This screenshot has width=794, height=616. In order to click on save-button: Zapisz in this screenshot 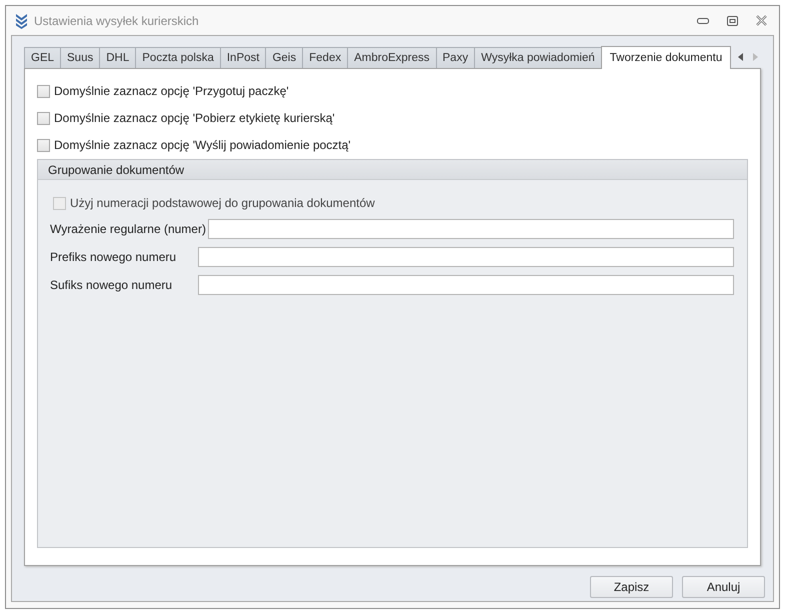, I will do `click(631, 587)`.